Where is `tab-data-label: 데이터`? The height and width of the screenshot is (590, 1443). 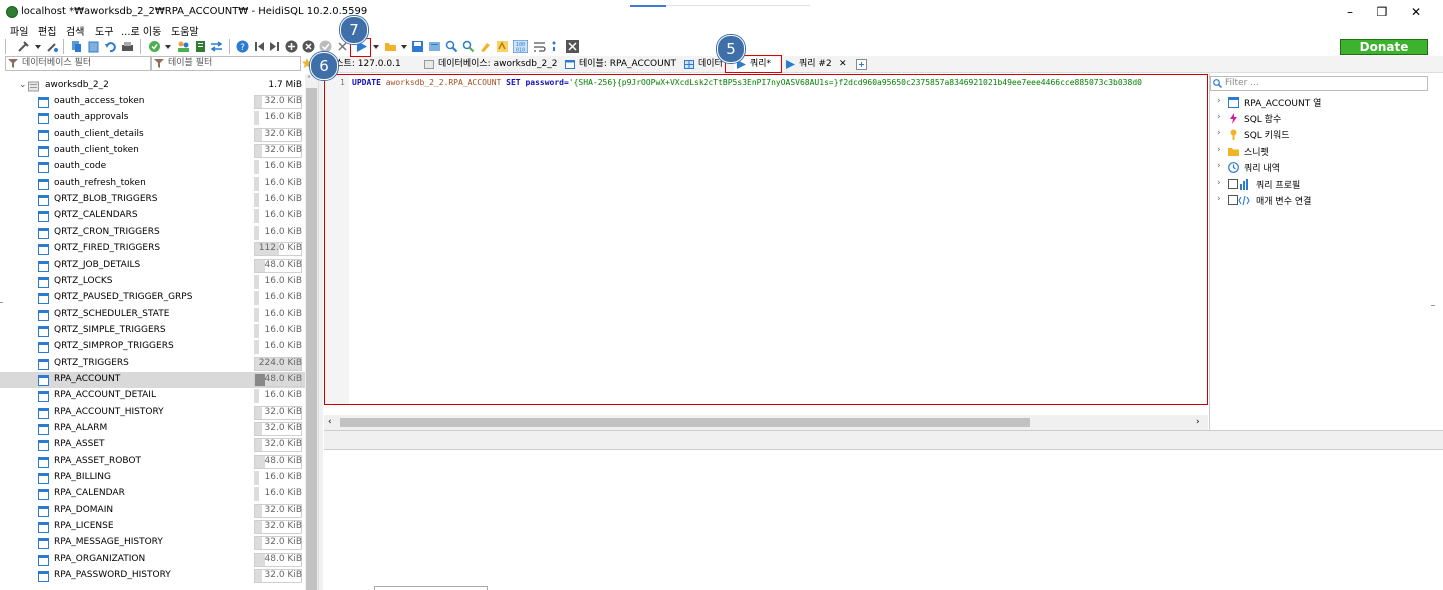 tab-data-label: 데이터 is located at coordinates (710, 64).